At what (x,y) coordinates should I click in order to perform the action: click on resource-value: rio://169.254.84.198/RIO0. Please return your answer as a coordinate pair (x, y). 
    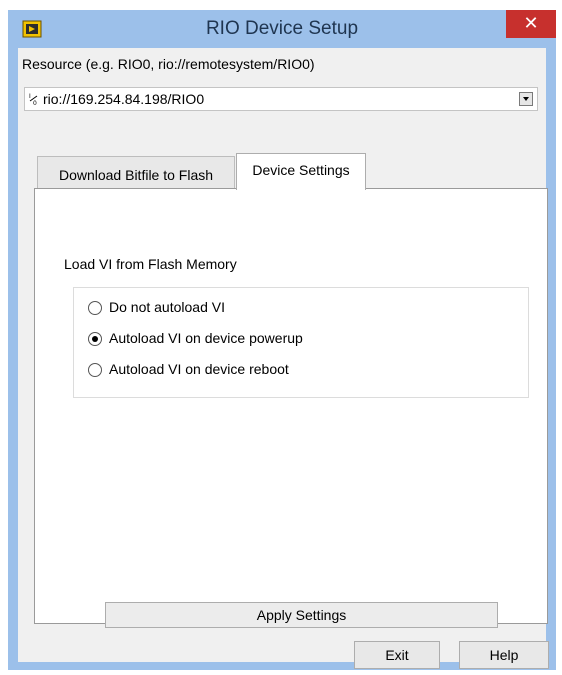
    Looking at the image, I should click on (123, 99).